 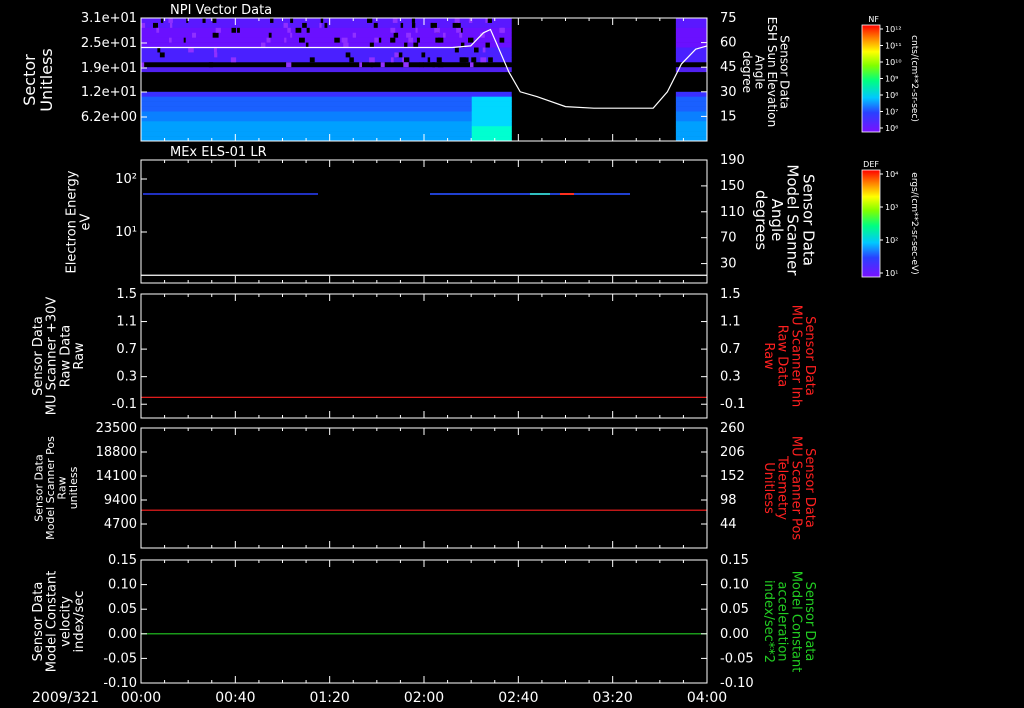 What do you see at coordinates (732, 160) in the screenshot?
I see `y-tick-label-right: 190` at bounding box center [732, 160].